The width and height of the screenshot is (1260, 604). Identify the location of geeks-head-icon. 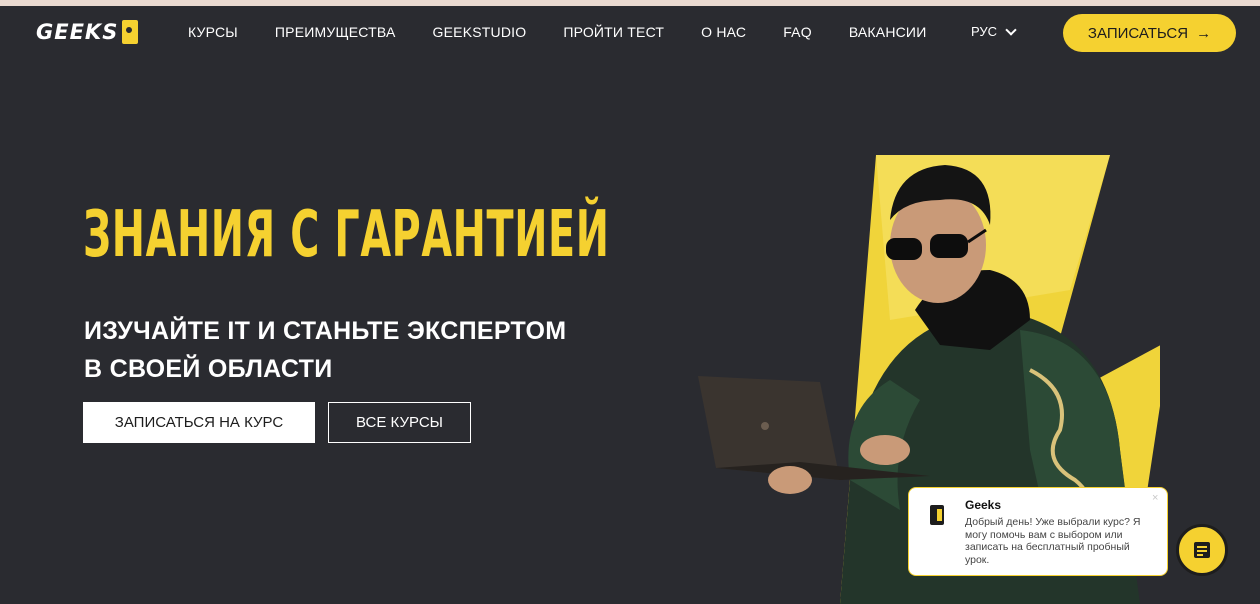
(130, 32).